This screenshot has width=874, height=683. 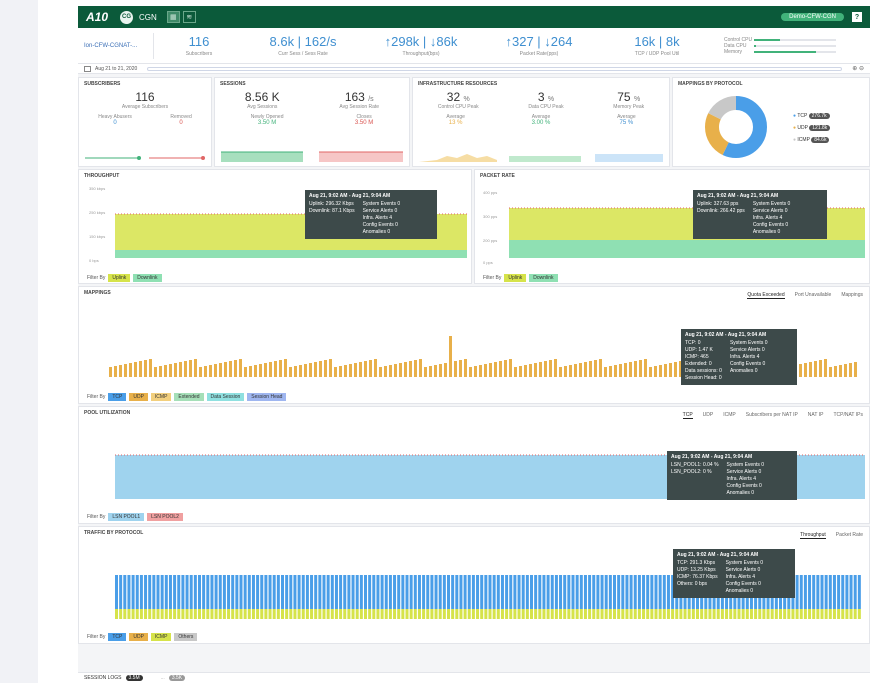 What do you see at coordinates (117, 397) in the screenshot?
I see `chip-tcp: TCP` at bounding box center [117, 397].